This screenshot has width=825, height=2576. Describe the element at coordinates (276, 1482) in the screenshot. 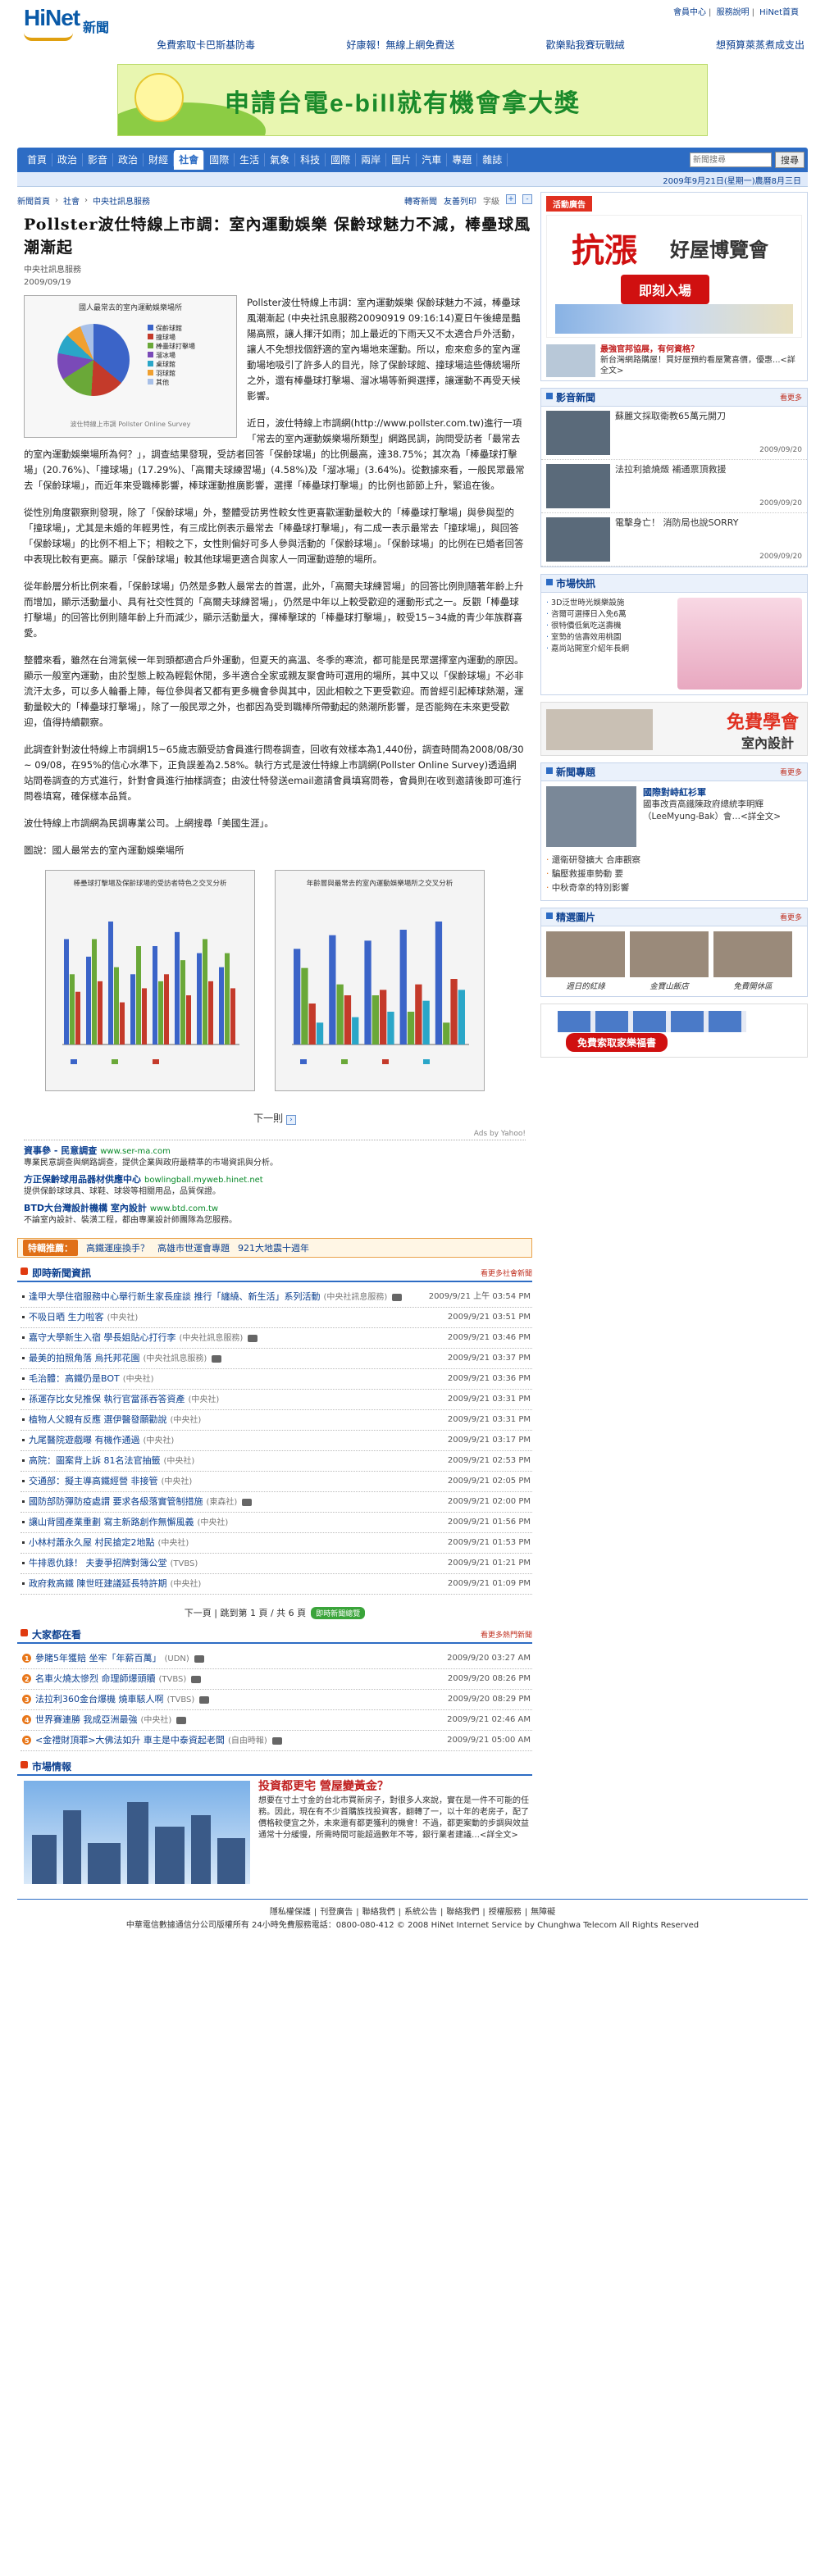

I see `news-item: 交通部：擬主導高鐵經營 非接管 (中央社) 2009/9/21 02:05 PM` at that location.